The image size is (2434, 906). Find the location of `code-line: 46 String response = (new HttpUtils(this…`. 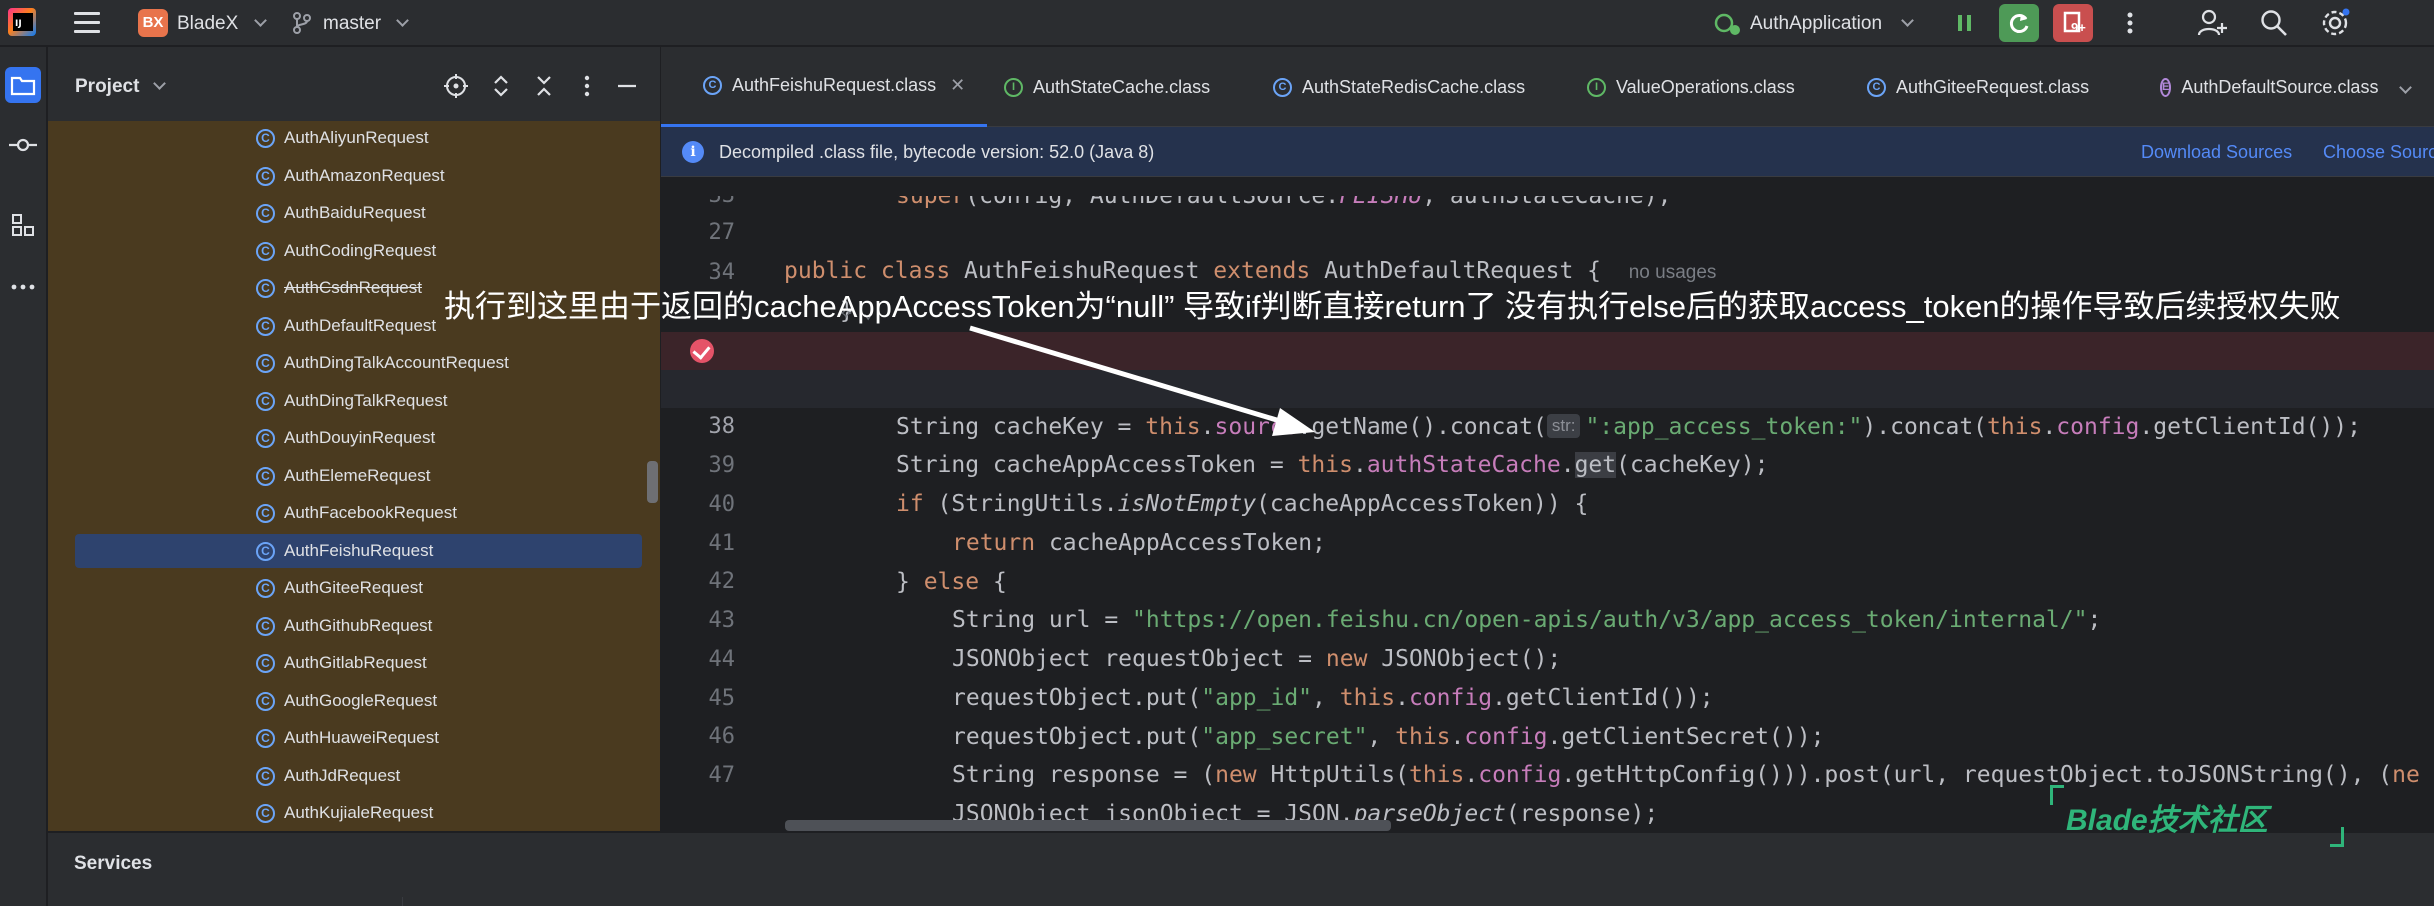

code-line: 46 String response = (new HttpUtils(this… is located at coordinates (1547, 734).